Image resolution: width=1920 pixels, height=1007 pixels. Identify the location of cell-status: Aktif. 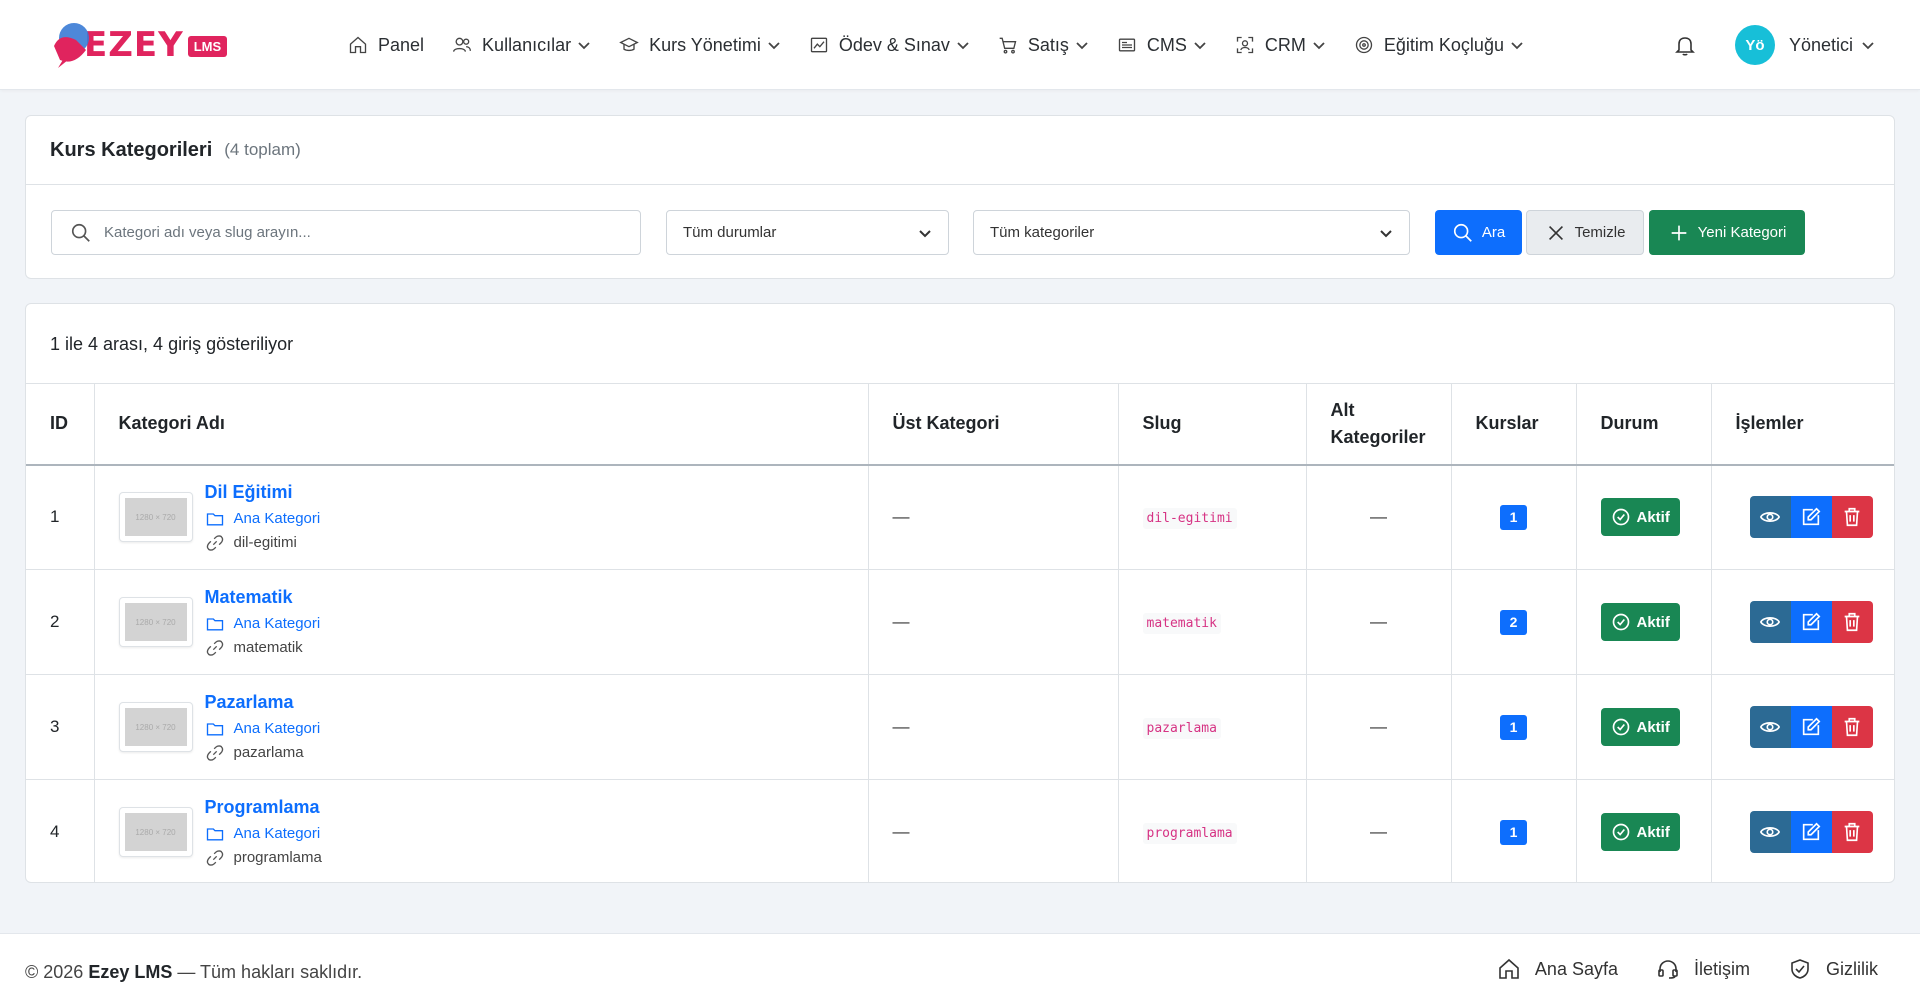
(1644, 517).